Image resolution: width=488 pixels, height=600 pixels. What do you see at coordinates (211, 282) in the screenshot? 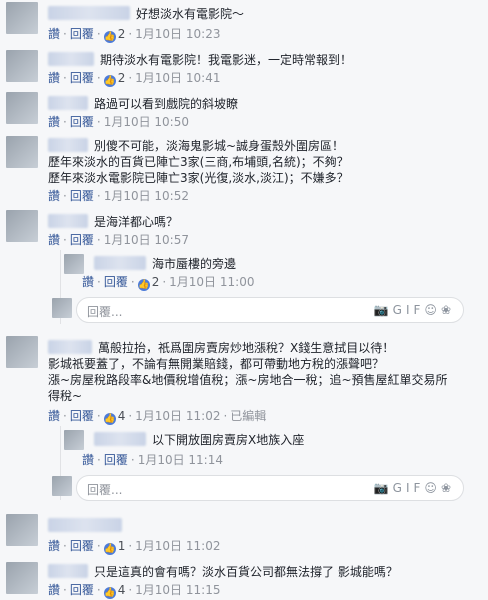
I see `comment-time: 1月10日 11:00` at bounding box center [211, 282].